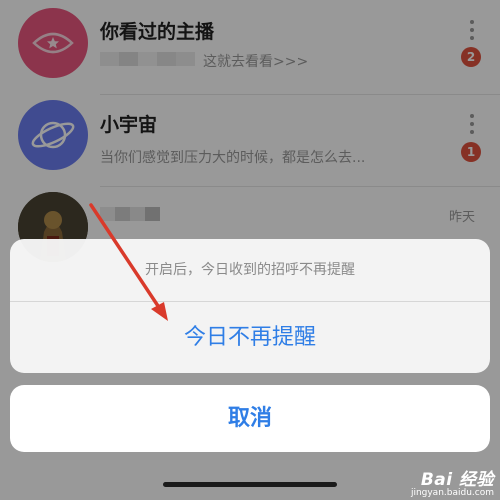 This screenshot has height=500, width=500. What do you see at coordinates (452, 493) in the screenshot?
I see `watermark-url: jingyan.baidu.com` at bounding box center [452, 493].